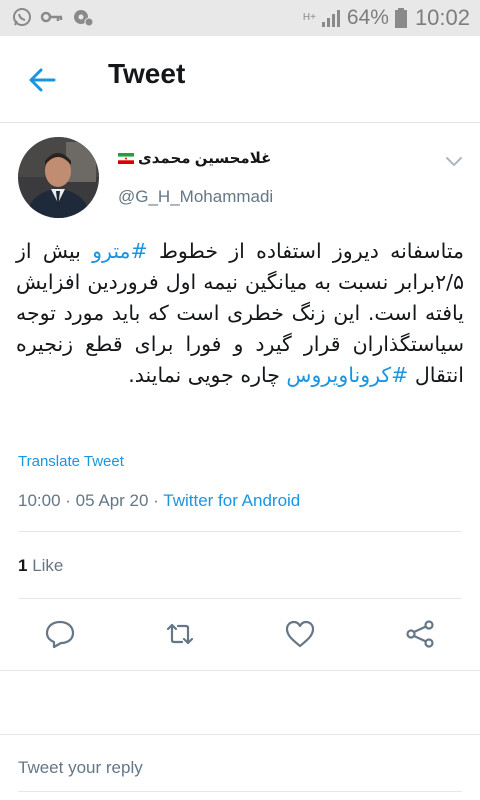  Describe the element at coordinates (240, 791) in the screenshot. I see `reply-underline` at that location.